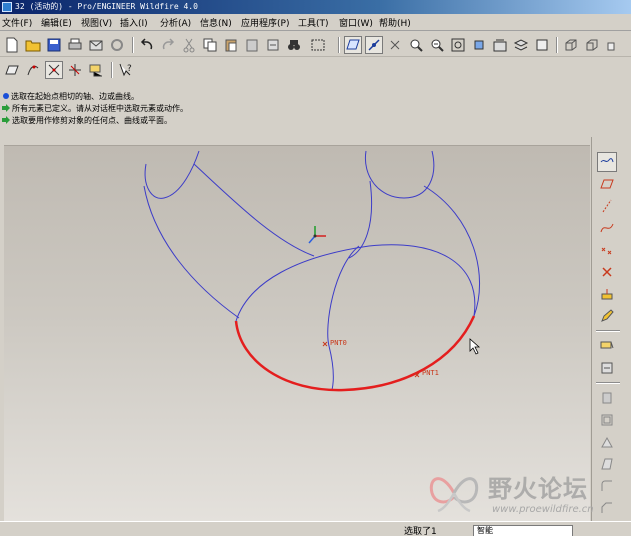 The image size is (631, 536). I want to click on reorient-button, so click(479, 45).